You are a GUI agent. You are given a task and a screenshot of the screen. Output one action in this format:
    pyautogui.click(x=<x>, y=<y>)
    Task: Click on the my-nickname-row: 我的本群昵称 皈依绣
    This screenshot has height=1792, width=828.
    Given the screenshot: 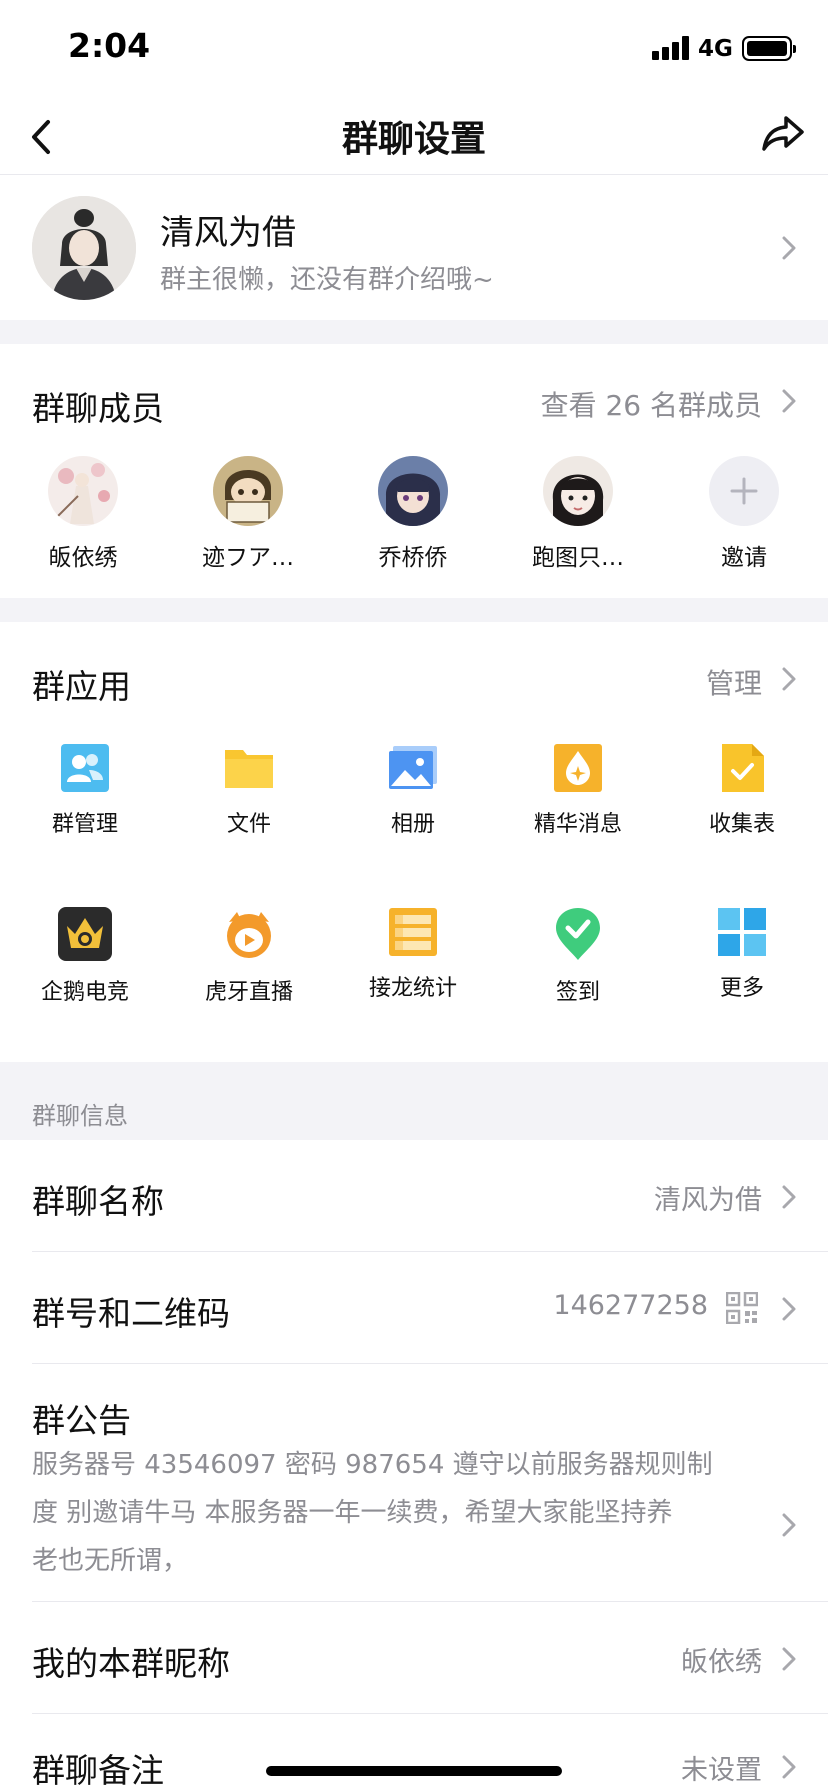 What is the action you would take?
    pyautogui.click(x=414, y=1658)
    